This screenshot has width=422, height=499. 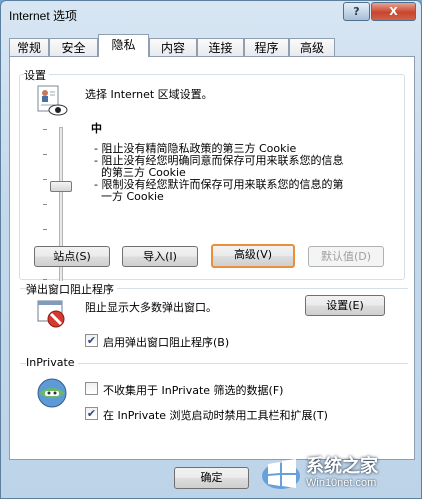 I want to click on title-bar: Internet 选项 ? X, so click(x=211, y=16).